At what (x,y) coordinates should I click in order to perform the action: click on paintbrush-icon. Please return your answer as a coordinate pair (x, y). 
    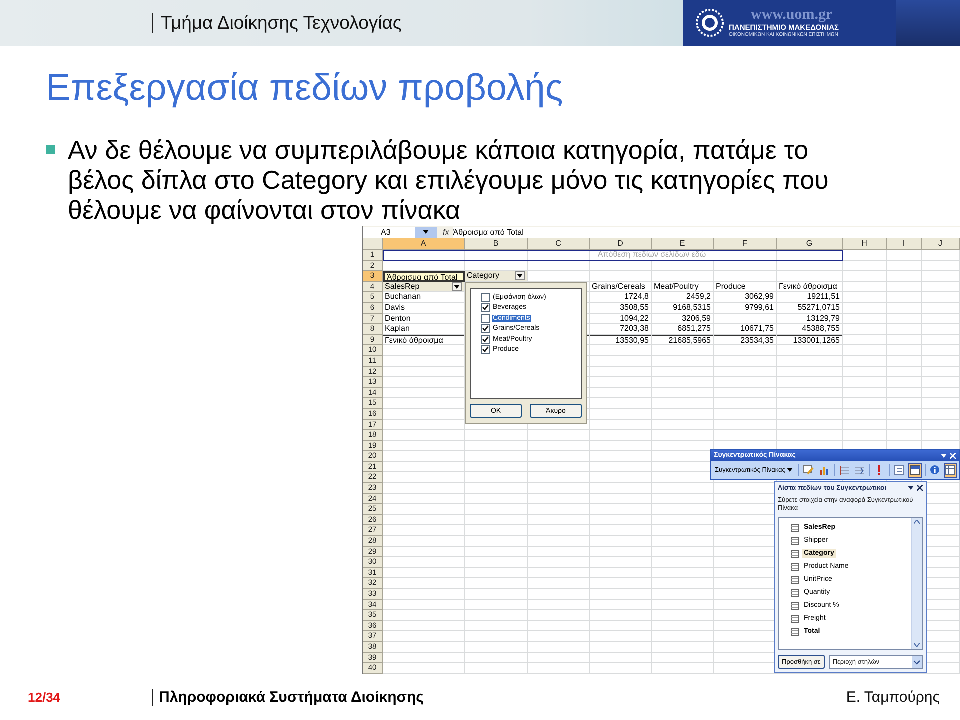
    Looking at the image, I should click on (808, 470).